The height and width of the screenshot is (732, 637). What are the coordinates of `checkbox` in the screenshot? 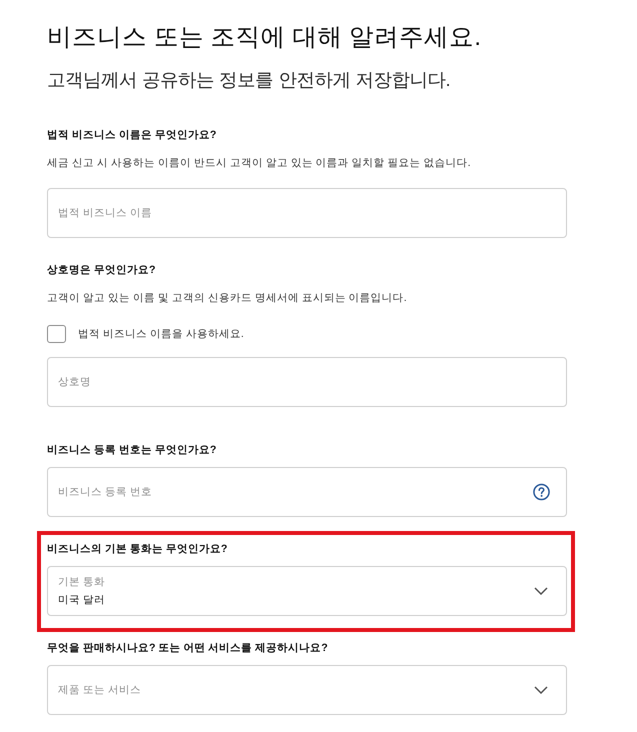 It's located at (56, 334).